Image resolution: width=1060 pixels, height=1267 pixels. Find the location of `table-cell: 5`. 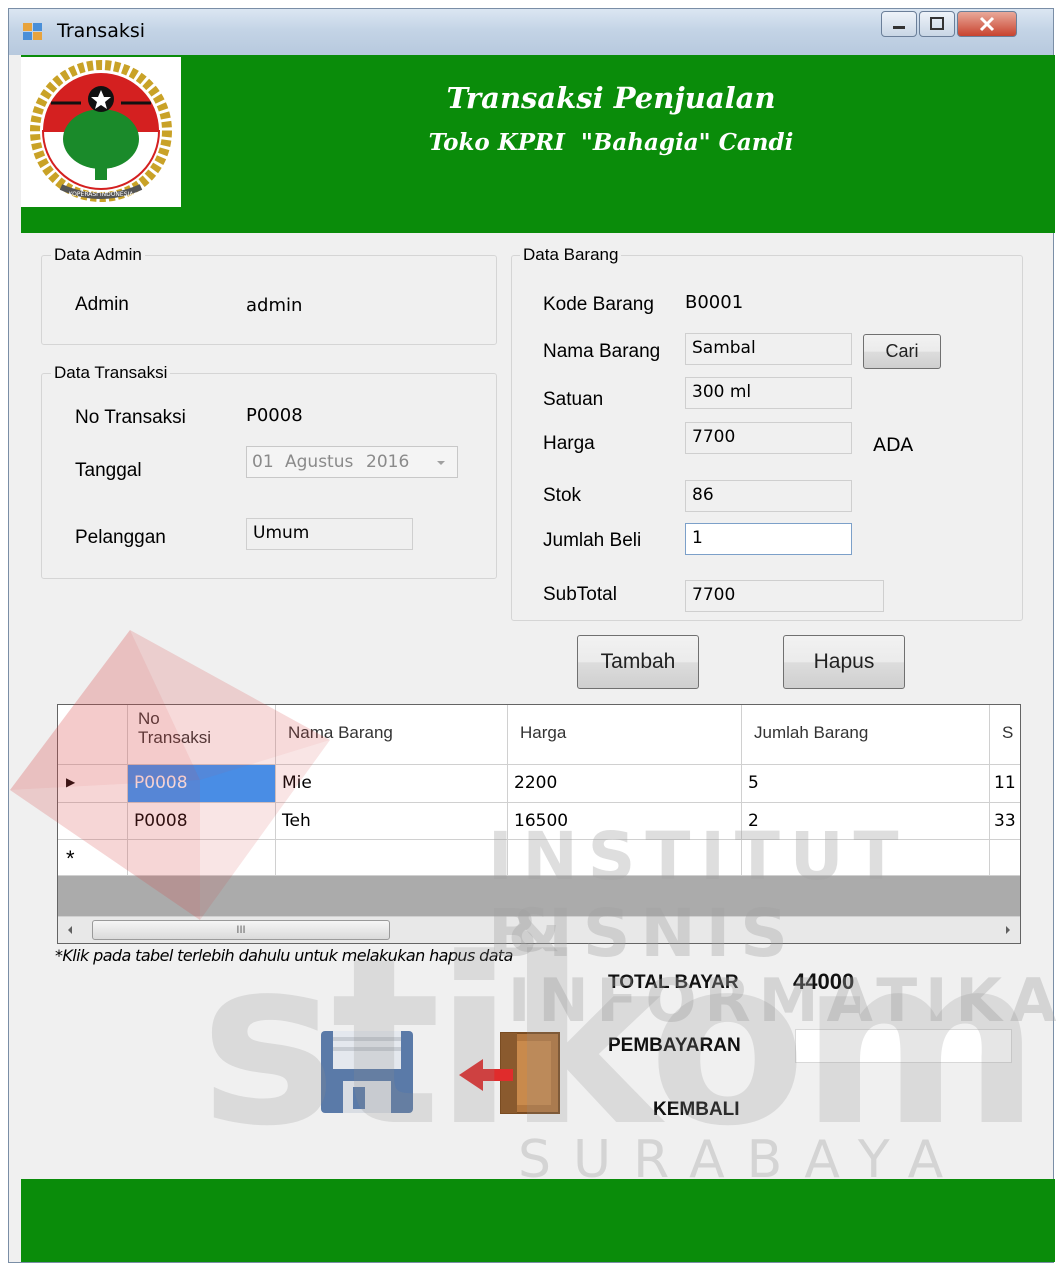

table-cell: 5 is located at coordinates (866, 784).